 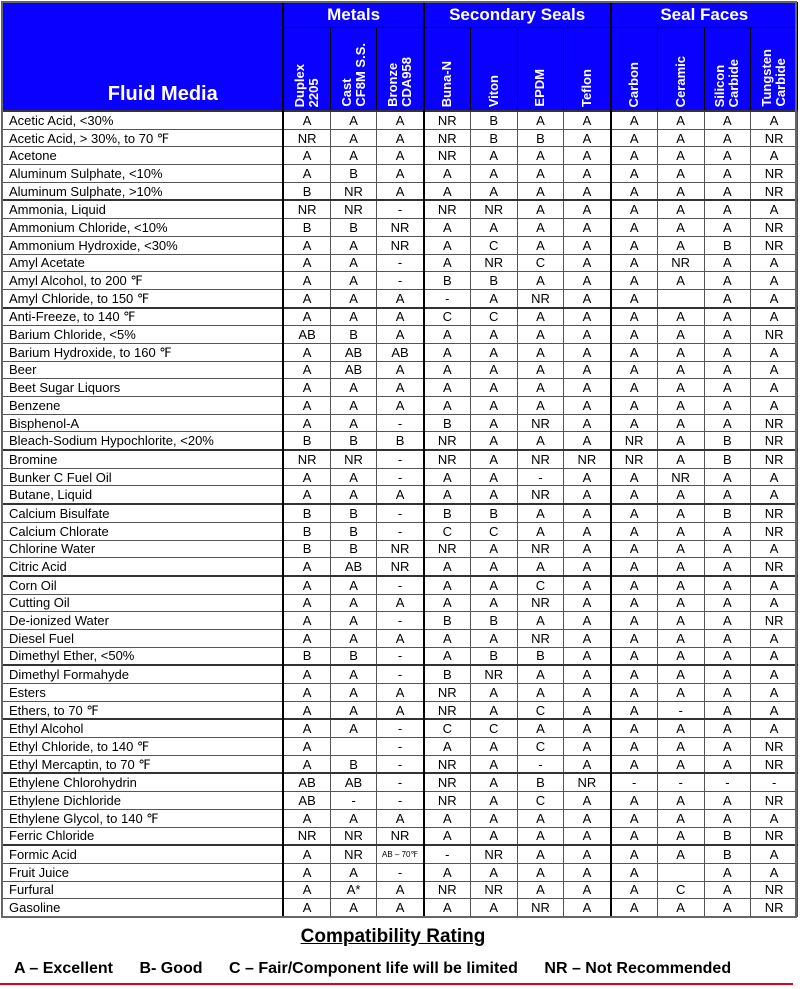 What do you see at coordinates (143, 549) in the screenshot?
I see `fluid-name: Chlorine Water` at bounding box center [143, 549].